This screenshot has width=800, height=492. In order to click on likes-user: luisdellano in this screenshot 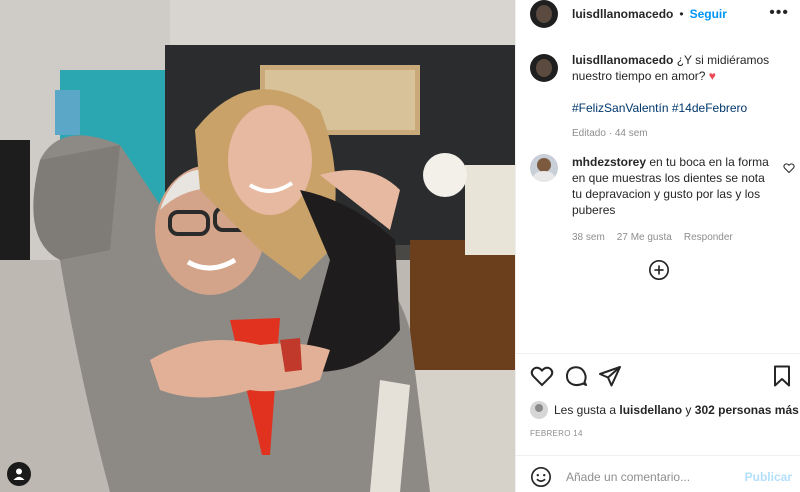, I will do `click(650, 410)`.